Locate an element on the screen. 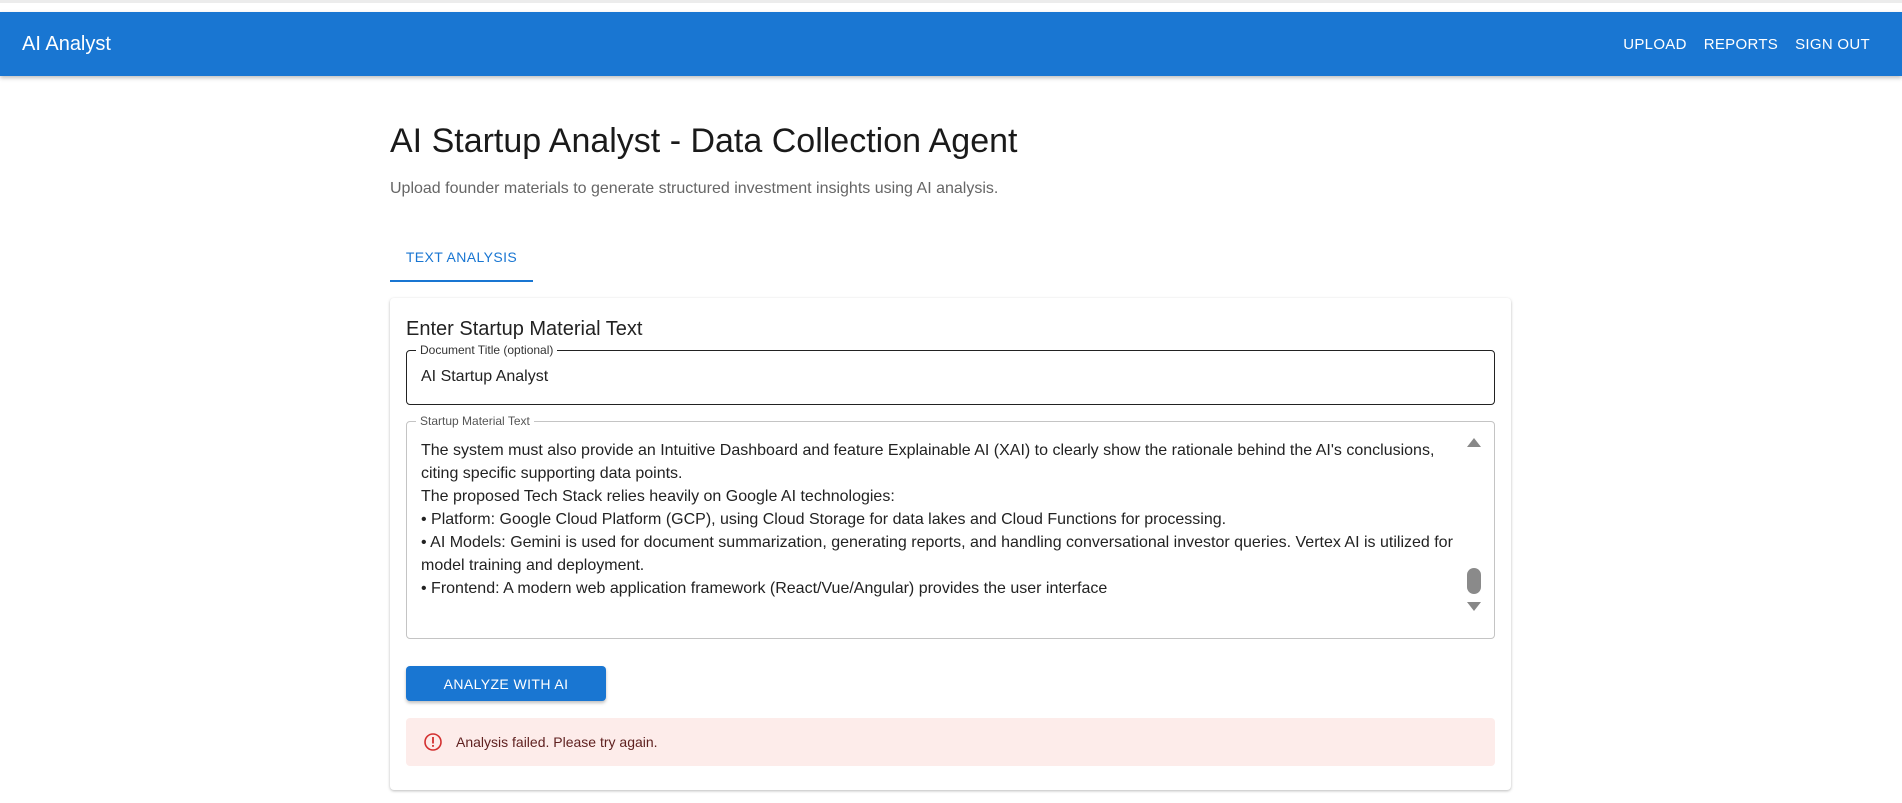 The image size is (1902, 803). browser-top-line is located at coordinates (951, 1).